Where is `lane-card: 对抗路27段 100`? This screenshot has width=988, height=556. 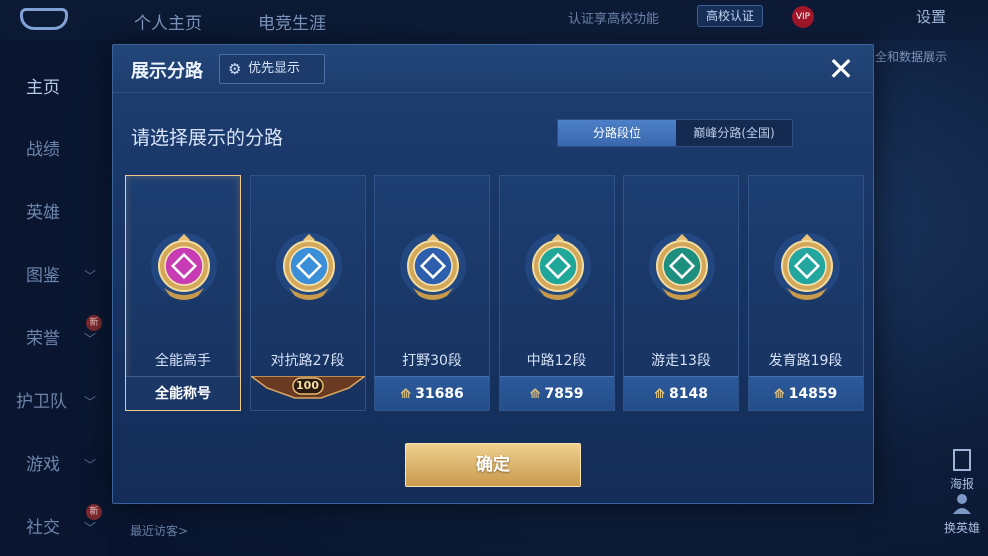
lane-card: 对抗路27段 100 is located at coordinates (307, 293).